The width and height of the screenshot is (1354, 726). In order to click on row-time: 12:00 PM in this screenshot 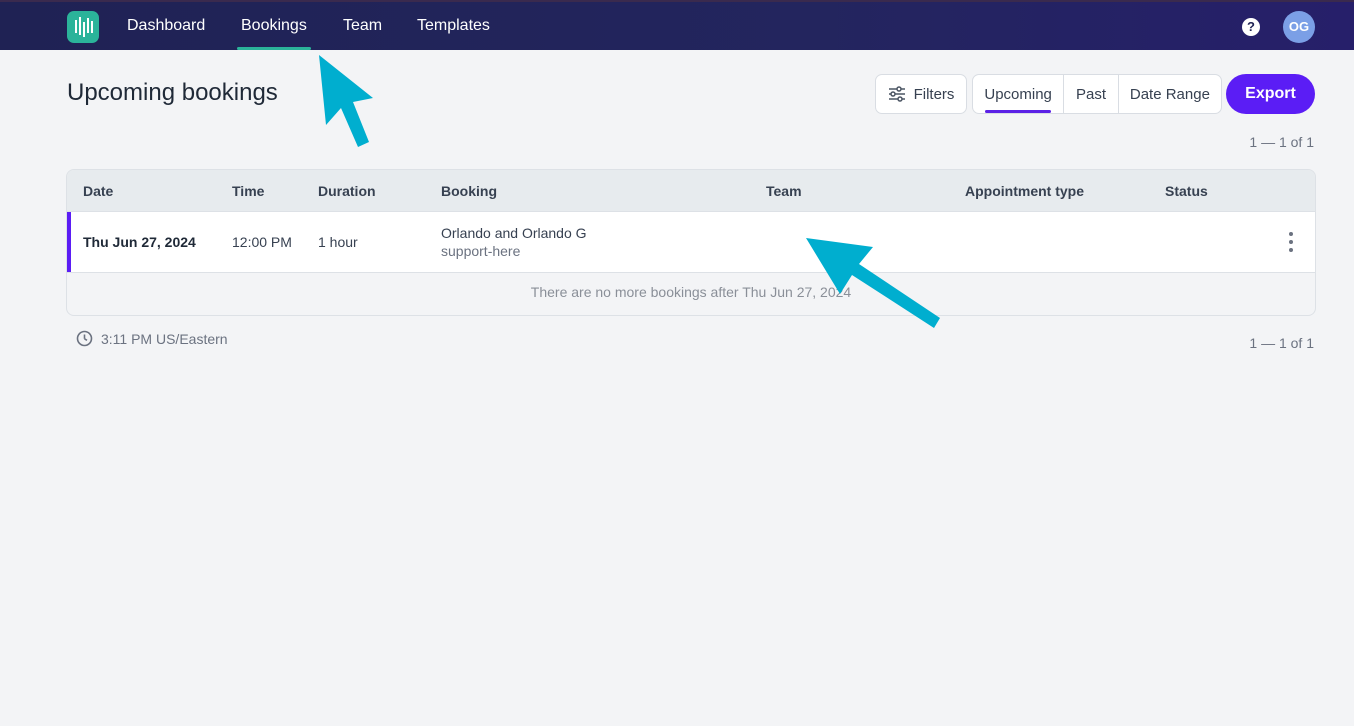, I will do `click(262, 242)`.